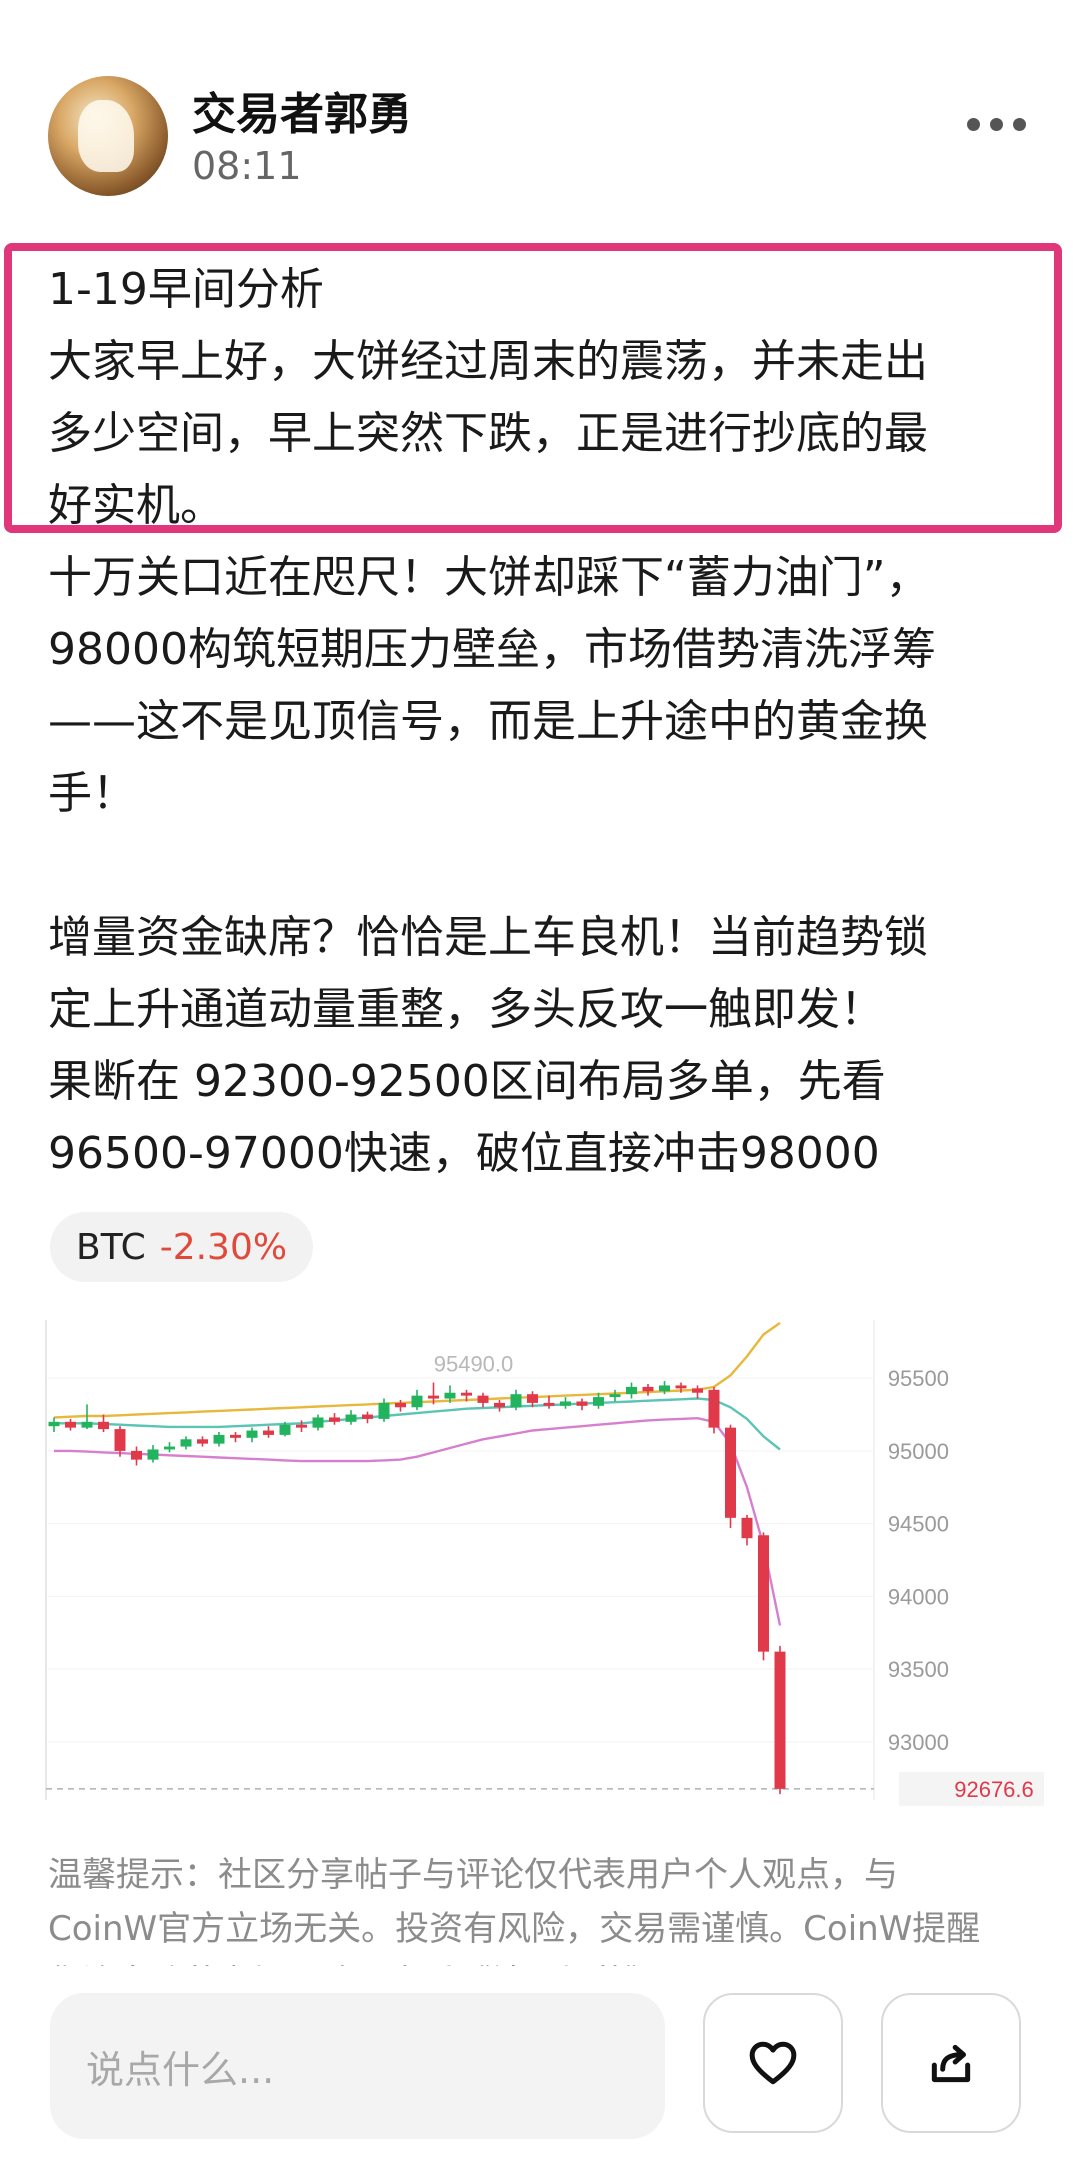 Image resolution: width=1080 pixels, height=2179 pixels. I want to click on chart-y-tick-label: 95500, so click(918, 1378).